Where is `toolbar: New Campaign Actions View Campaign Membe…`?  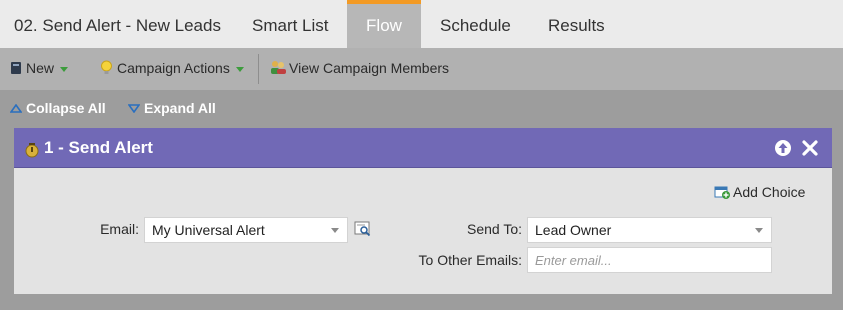 toolbar: New Campaign Actions View Campaign Membe… is located at coordinates (421, 69).